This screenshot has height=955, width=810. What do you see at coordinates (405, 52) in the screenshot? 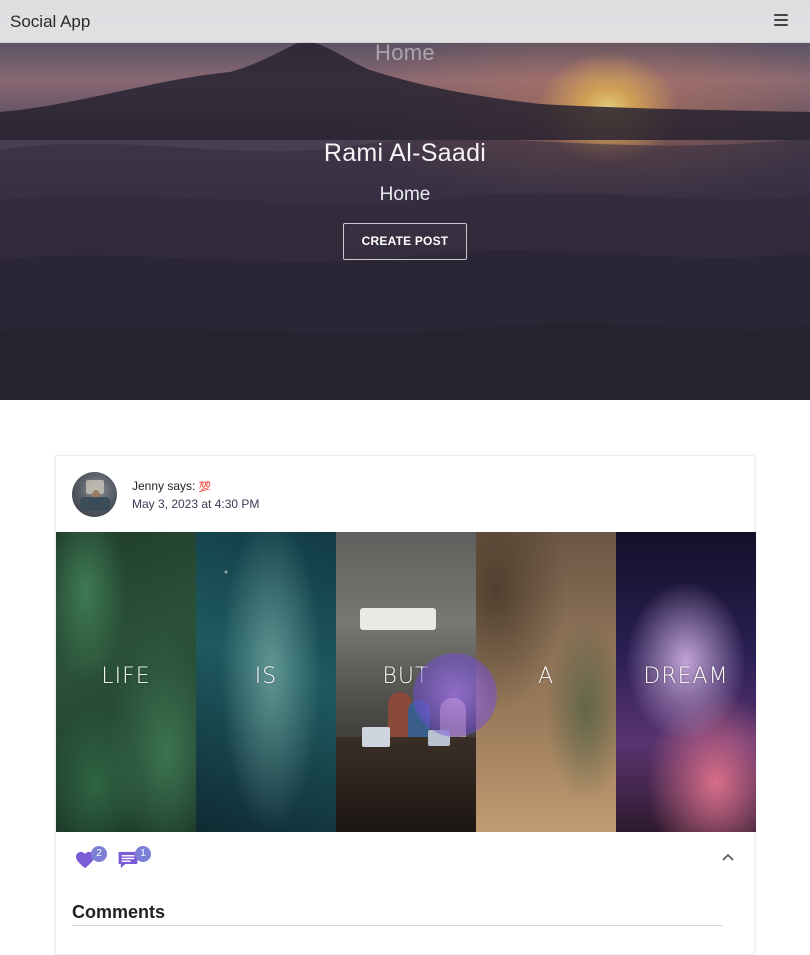
I see `page-title-ghost: Home` at bounding box center [405, 52].